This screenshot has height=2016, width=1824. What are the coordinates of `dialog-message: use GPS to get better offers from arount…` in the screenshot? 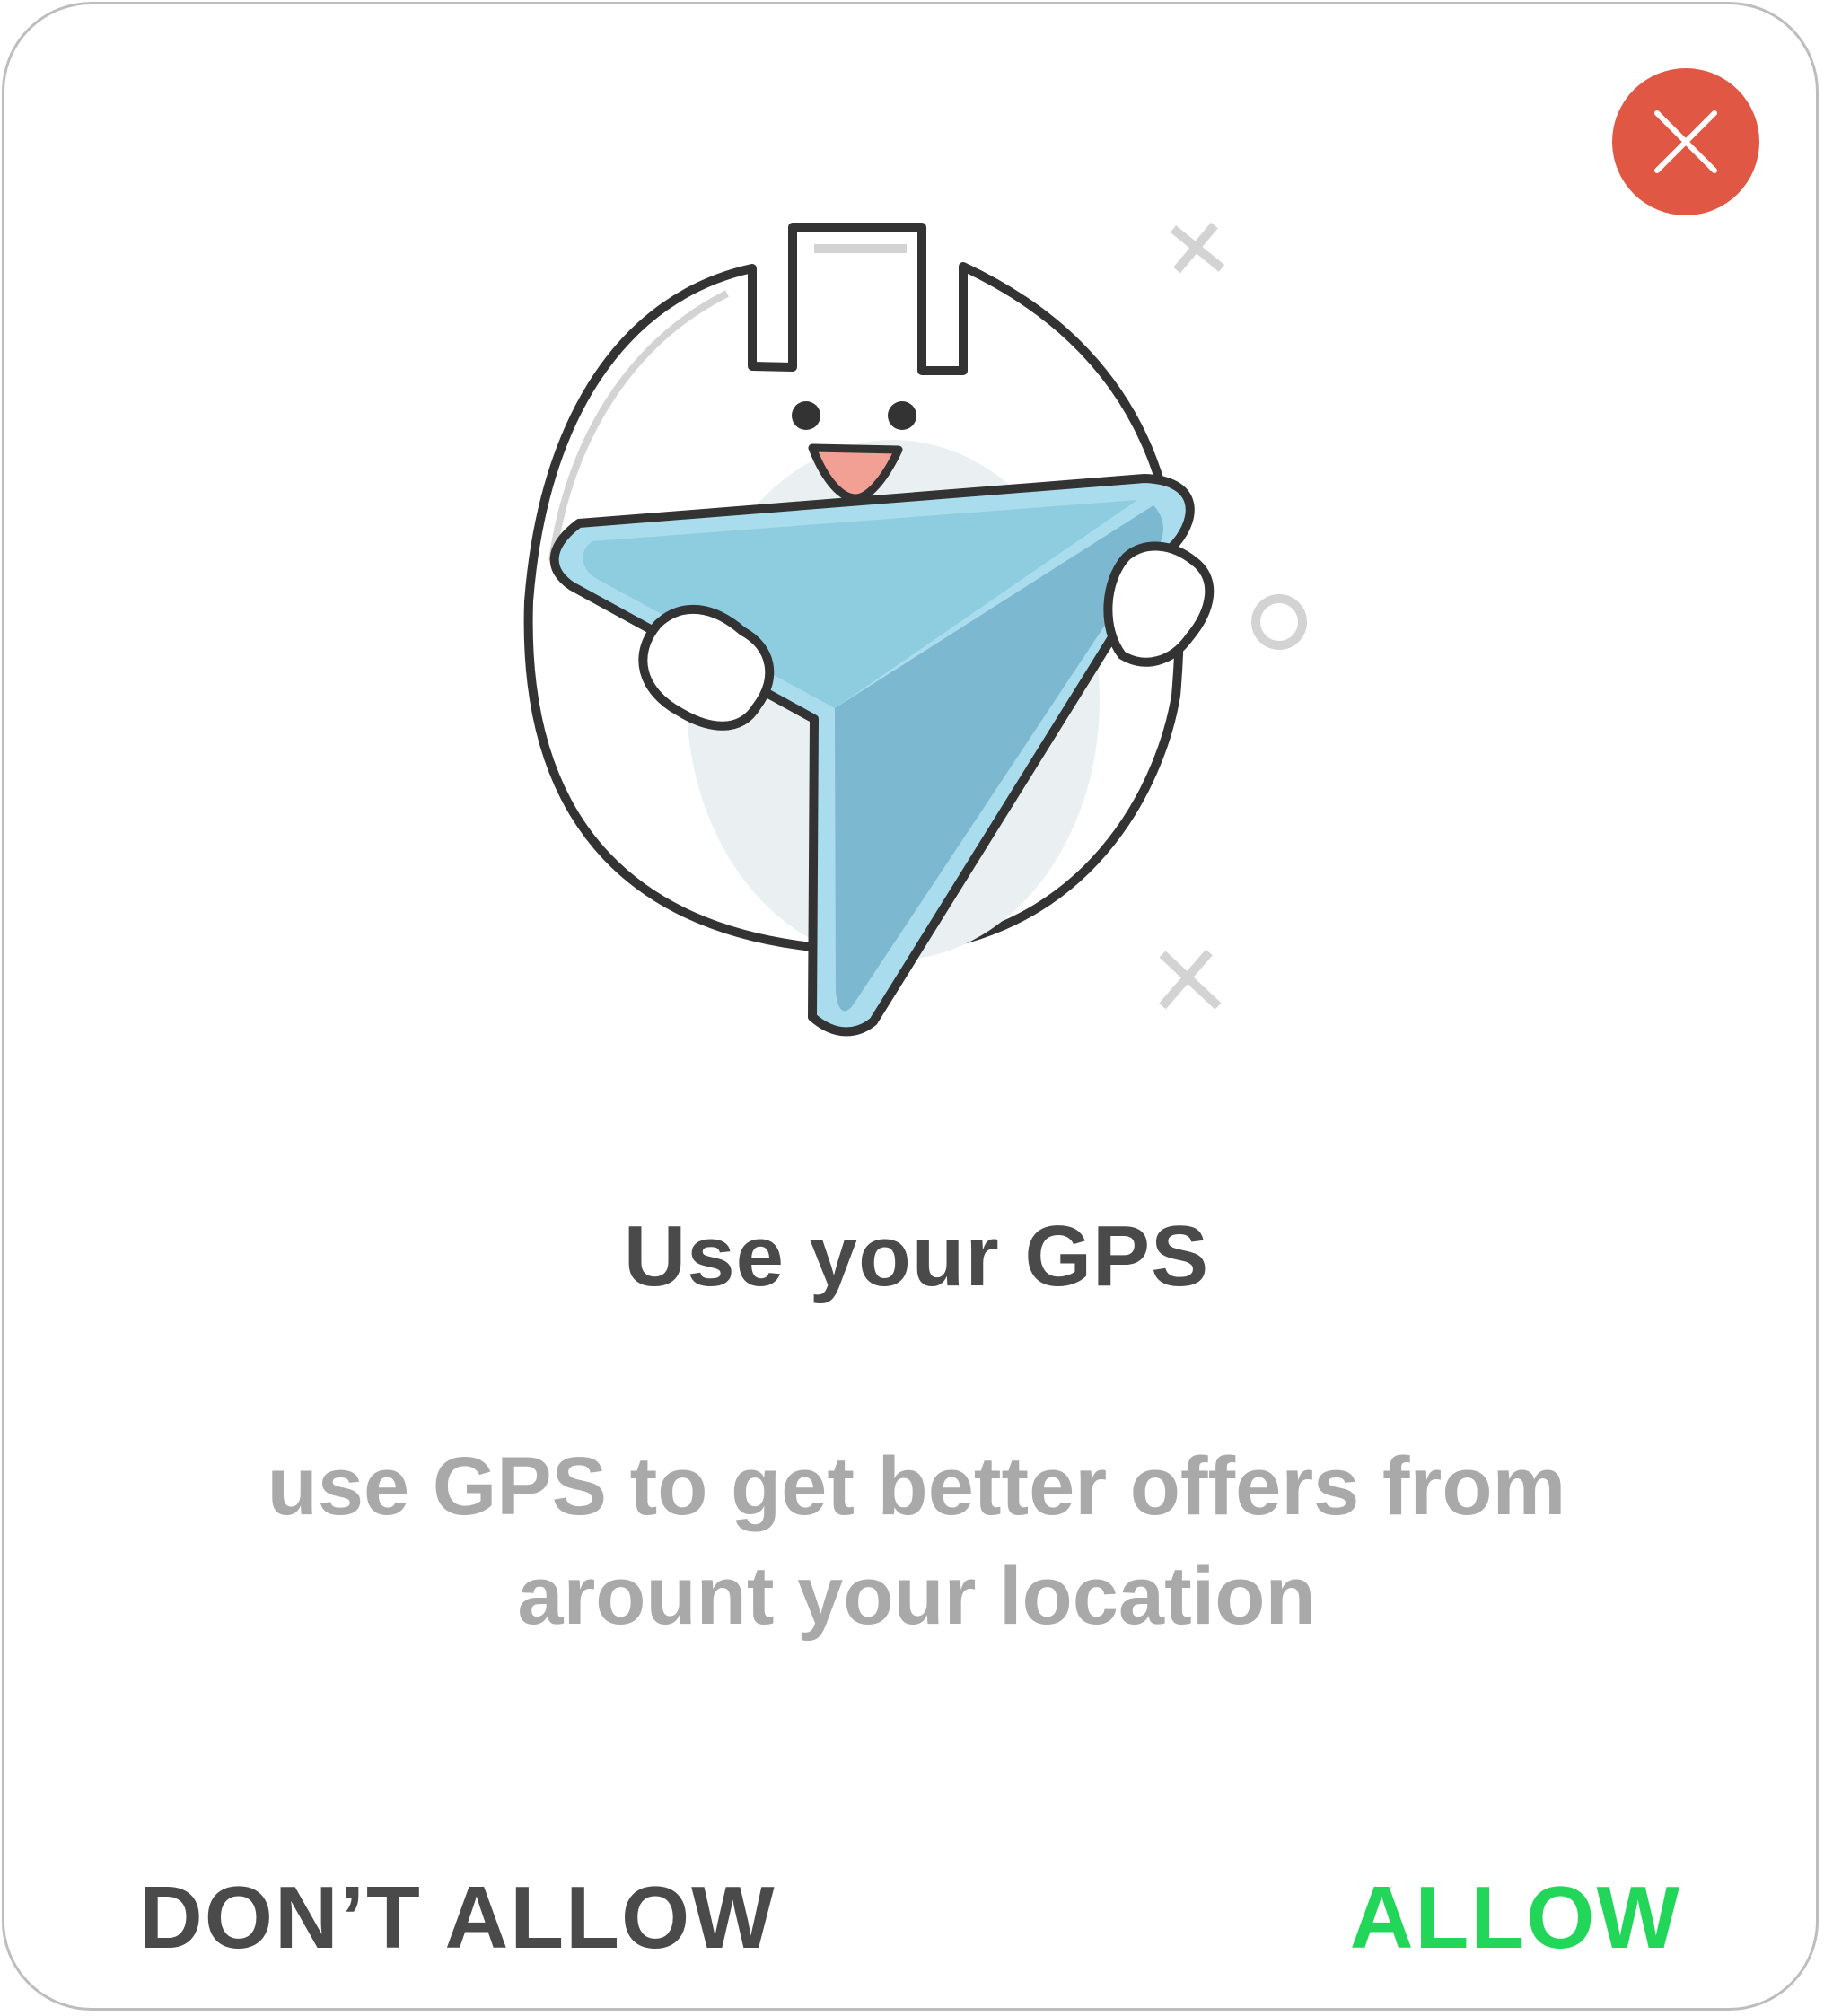 It's located at (916, 1541).